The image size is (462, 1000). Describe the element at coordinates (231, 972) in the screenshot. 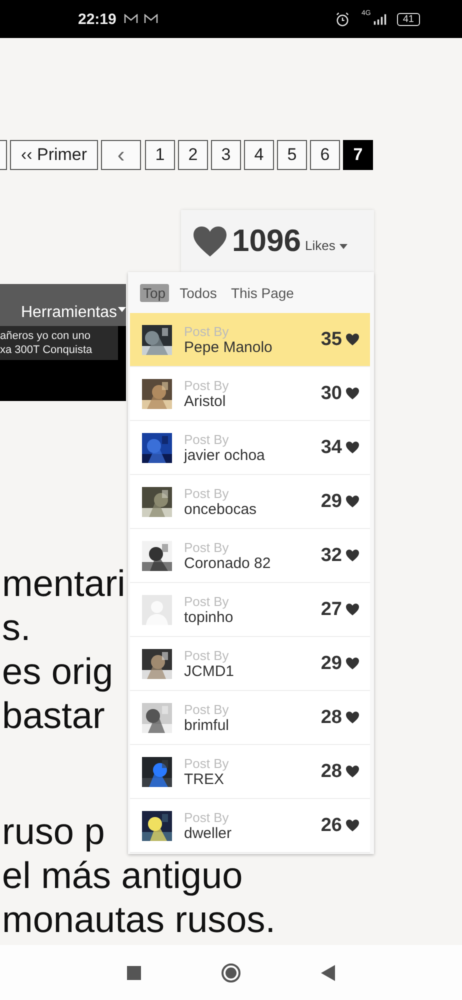

I see `home-icon` at that location.